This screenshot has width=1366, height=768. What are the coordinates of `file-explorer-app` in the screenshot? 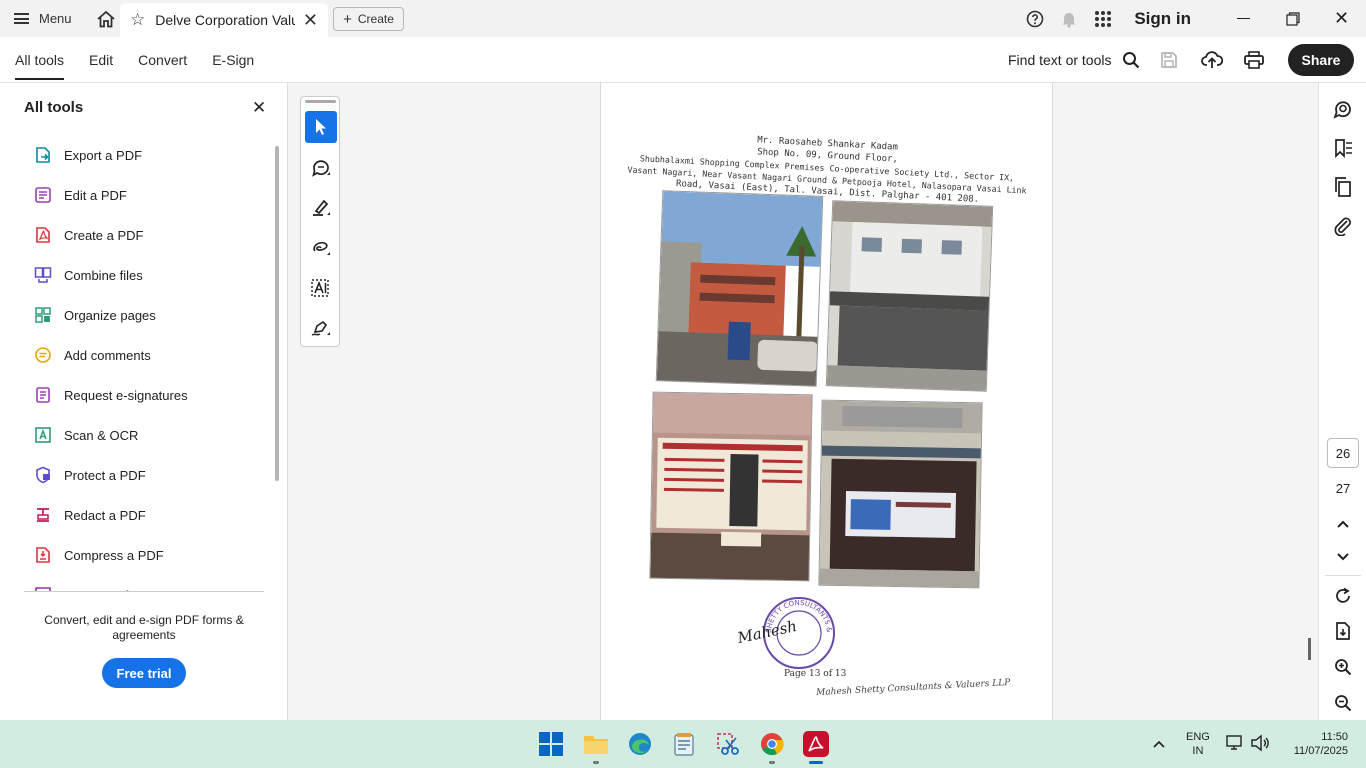 It's located at (596, 746).